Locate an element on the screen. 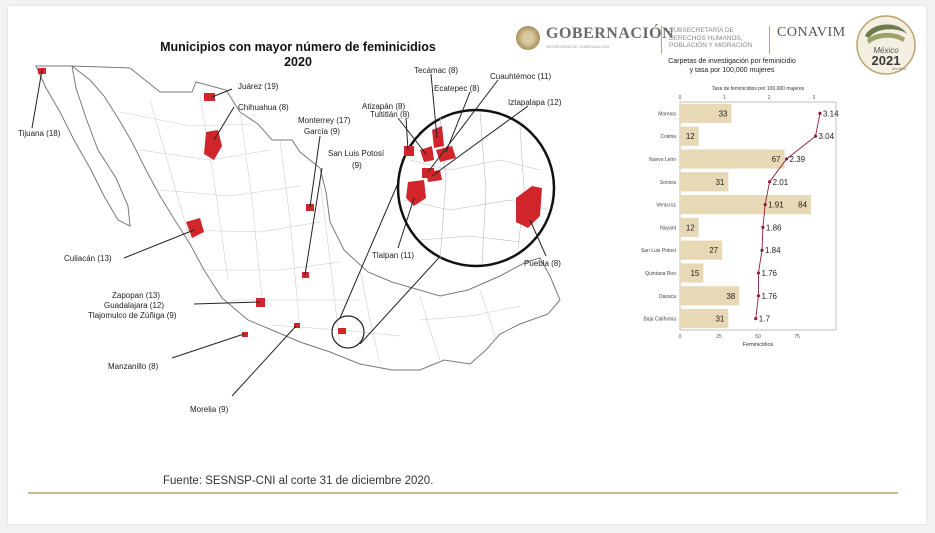 This screenshot has height=533, width=935. axis-bottom-tick-label: 75 is located at coordinates (797, 337).